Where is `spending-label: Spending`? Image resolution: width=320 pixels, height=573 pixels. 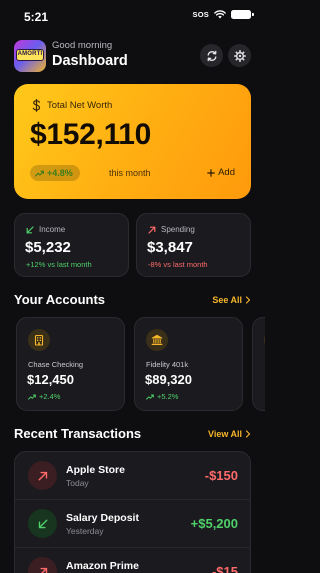
spending-label: Spending is located at coordinates (178, 229).